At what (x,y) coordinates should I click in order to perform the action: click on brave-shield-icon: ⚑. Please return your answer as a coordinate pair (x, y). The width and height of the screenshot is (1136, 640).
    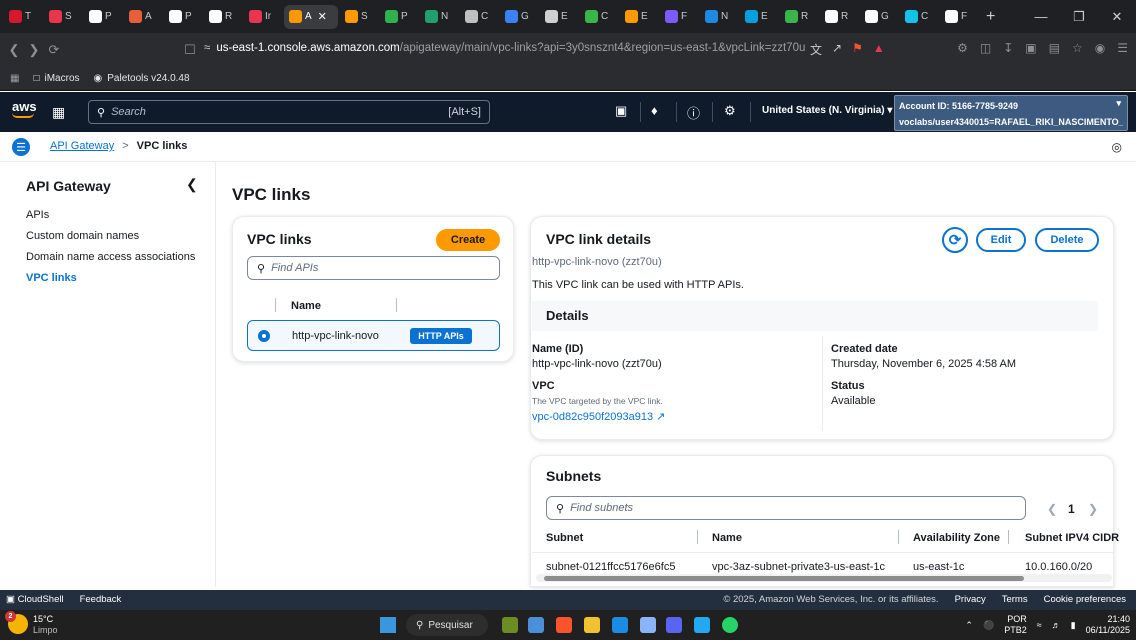
    Looking at the image, I should click on (857, 49).